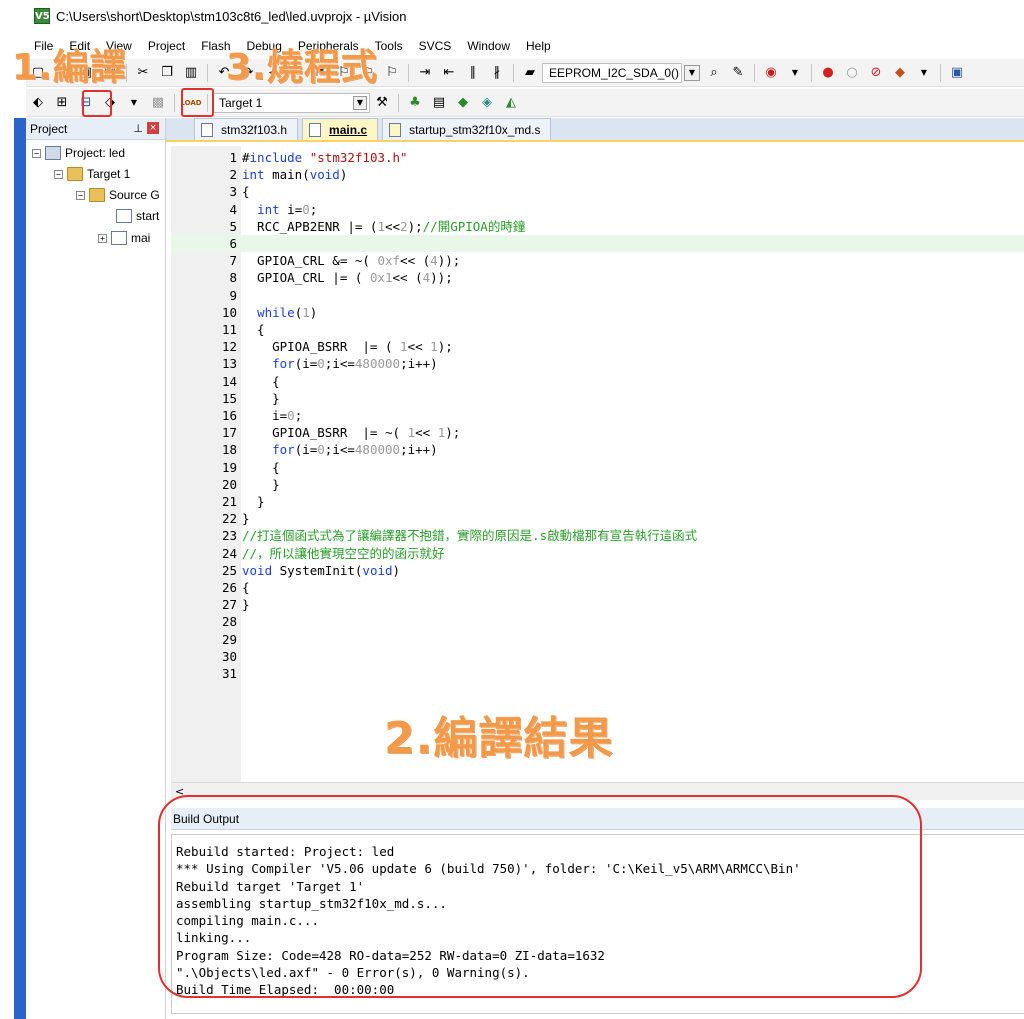 Image resolution: width=1024 pixels, height=1019 pixels. Describe the element at coordinates (597, 553) in the screenshot. I see `code-line: 24 //，所以讓他實現空空的的函示就好` at that location.